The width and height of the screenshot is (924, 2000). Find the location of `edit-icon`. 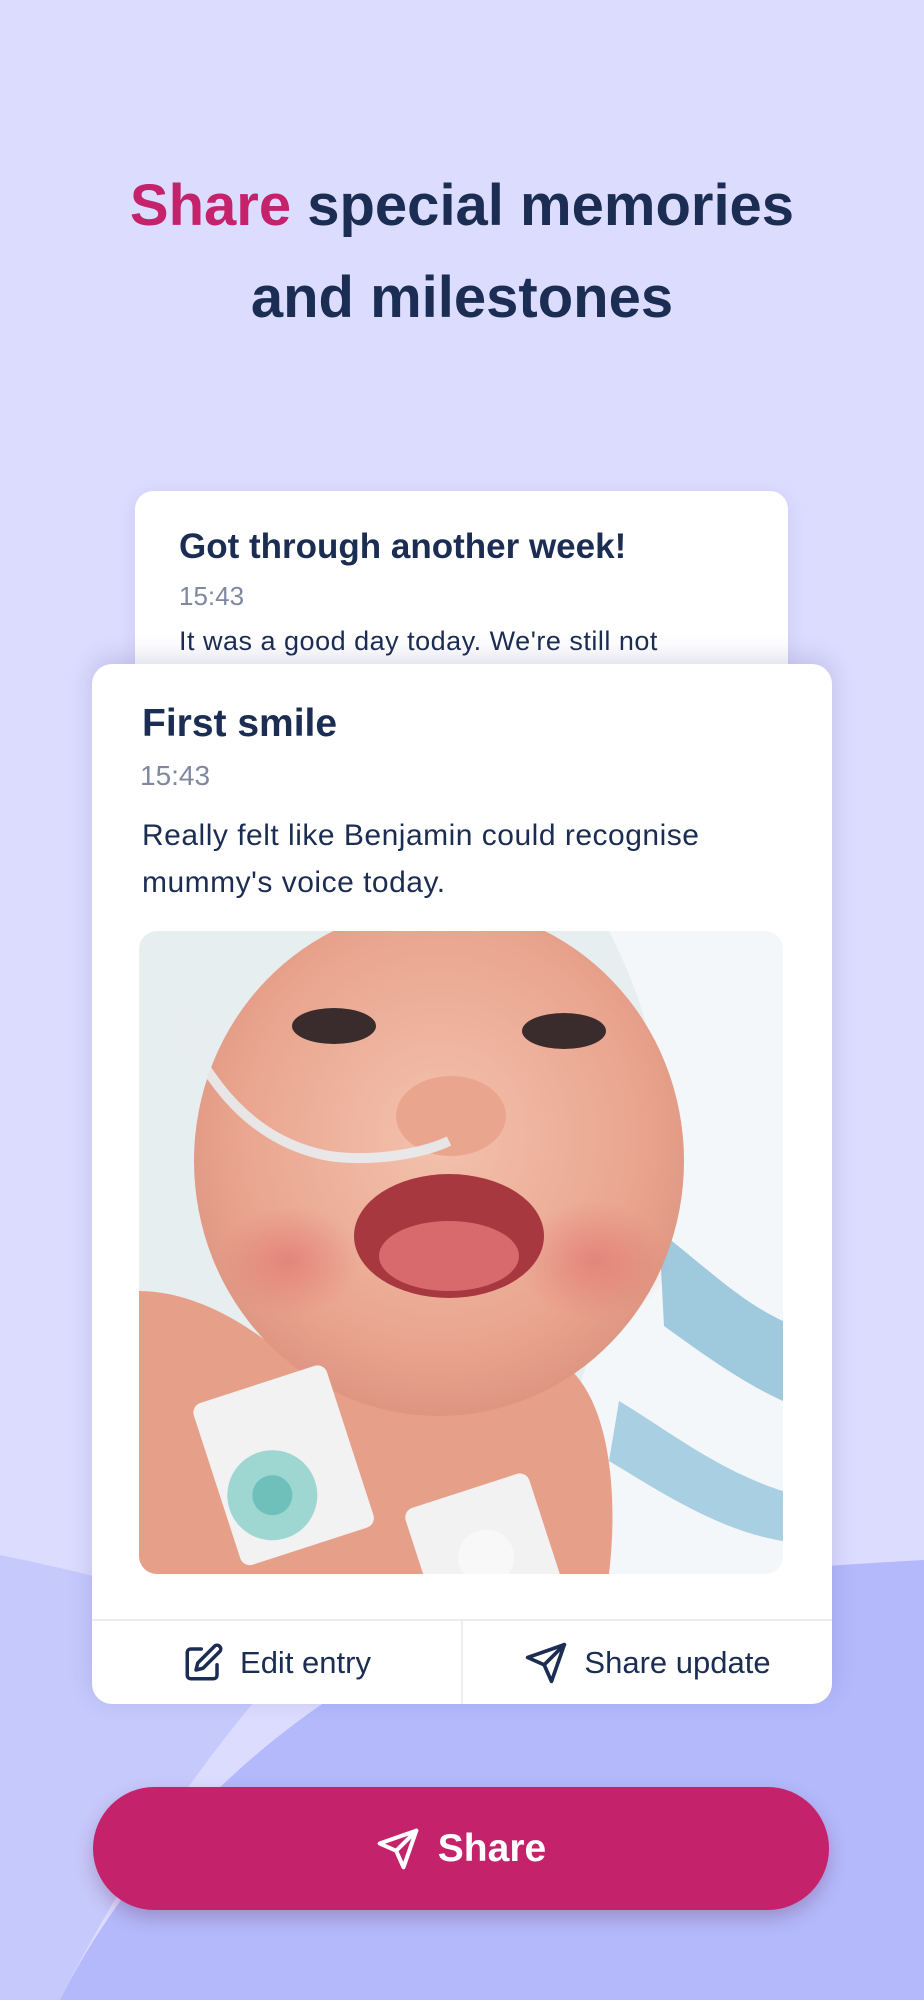

edit-icon is located at coordinates (203, 1663).